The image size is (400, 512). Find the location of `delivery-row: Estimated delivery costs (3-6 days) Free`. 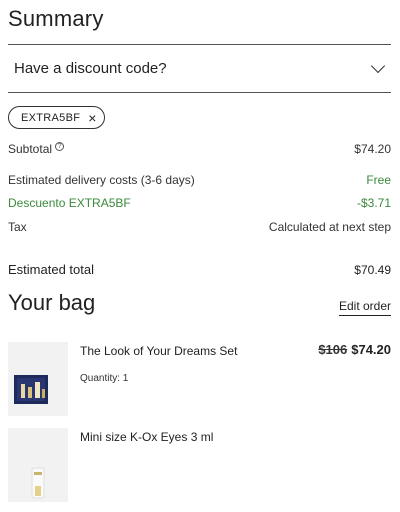

delivery-row: Estimated delivery costs (3-6 days) Free is located at coordinates (199, 180).